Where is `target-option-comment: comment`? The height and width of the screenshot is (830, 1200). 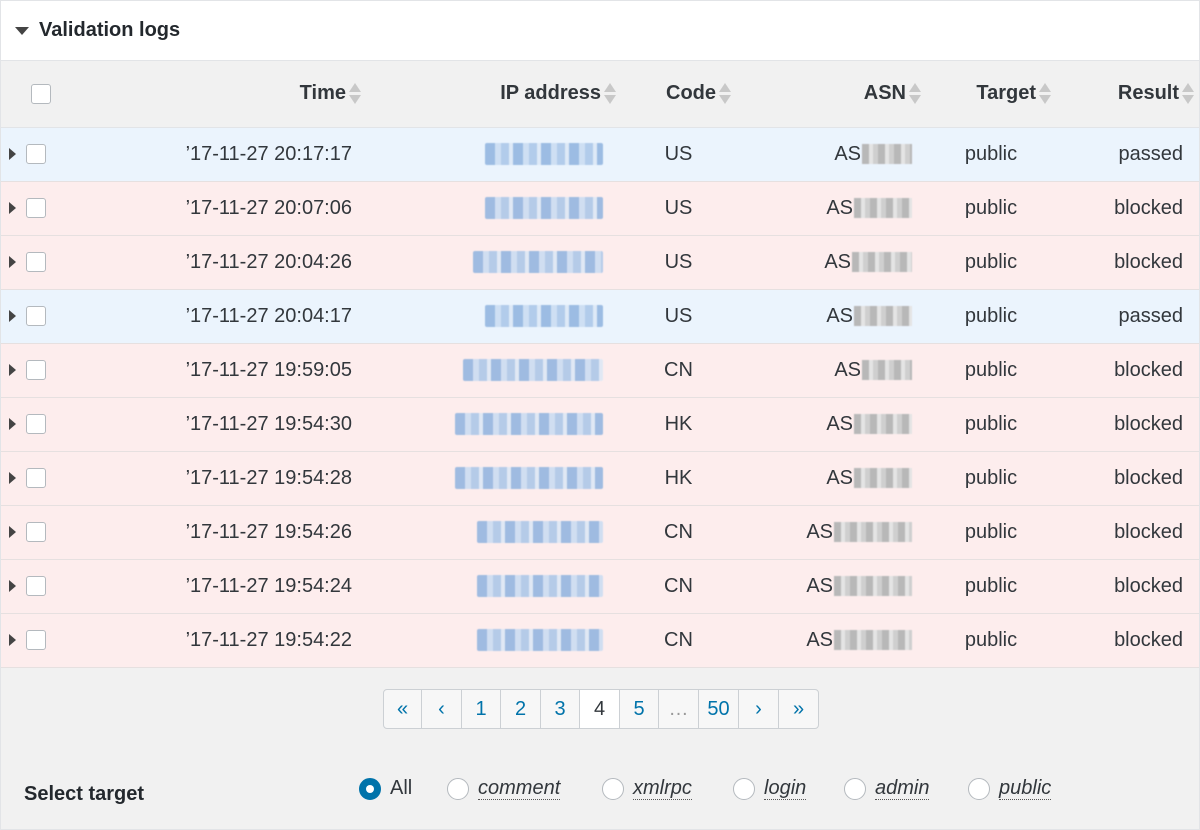 target-option-comment: comment is located at coordinates (504, 788).